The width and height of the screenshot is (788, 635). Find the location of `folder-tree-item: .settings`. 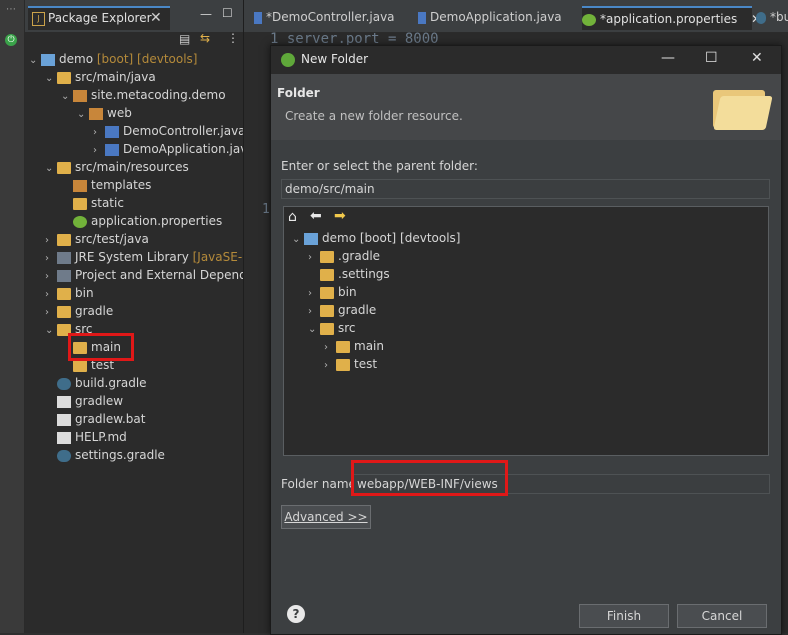

folder-tree-item: .settings is located at coordinates (349, 274).